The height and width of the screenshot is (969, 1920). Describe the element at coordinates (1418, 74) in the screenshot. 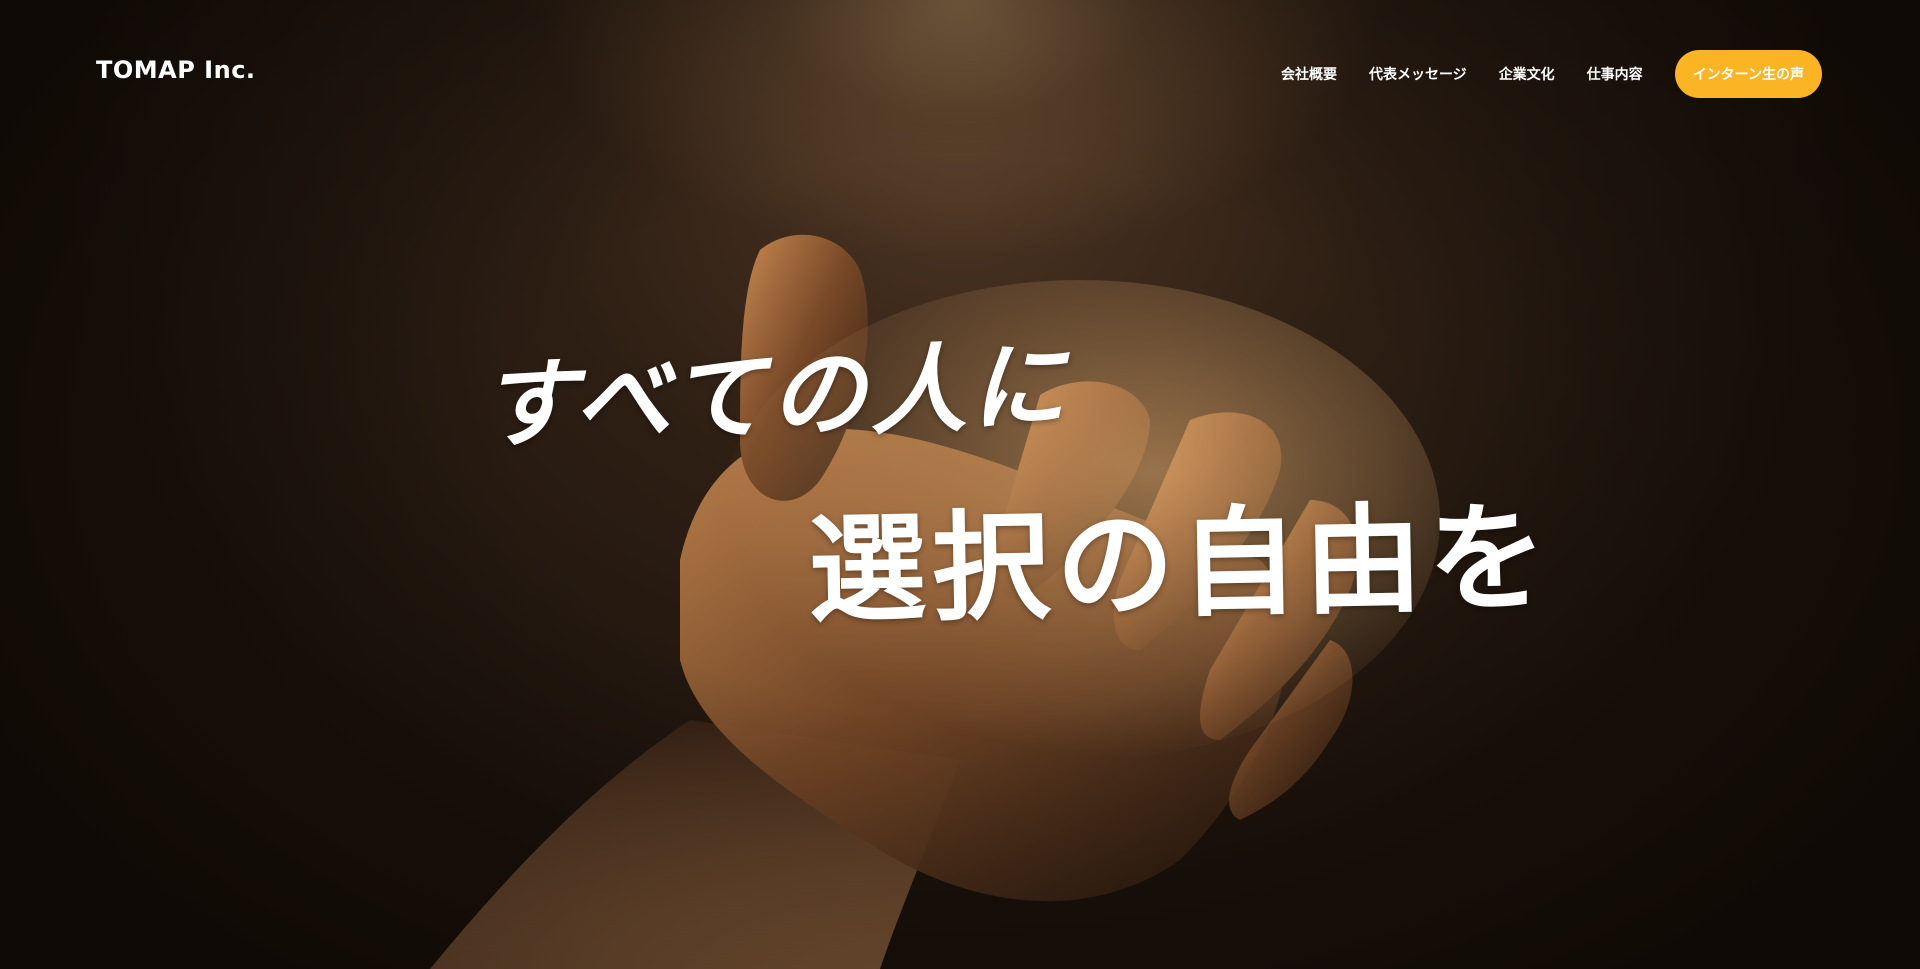

I see `nav-item-ceo-message: 代表メッセージ` at that location.